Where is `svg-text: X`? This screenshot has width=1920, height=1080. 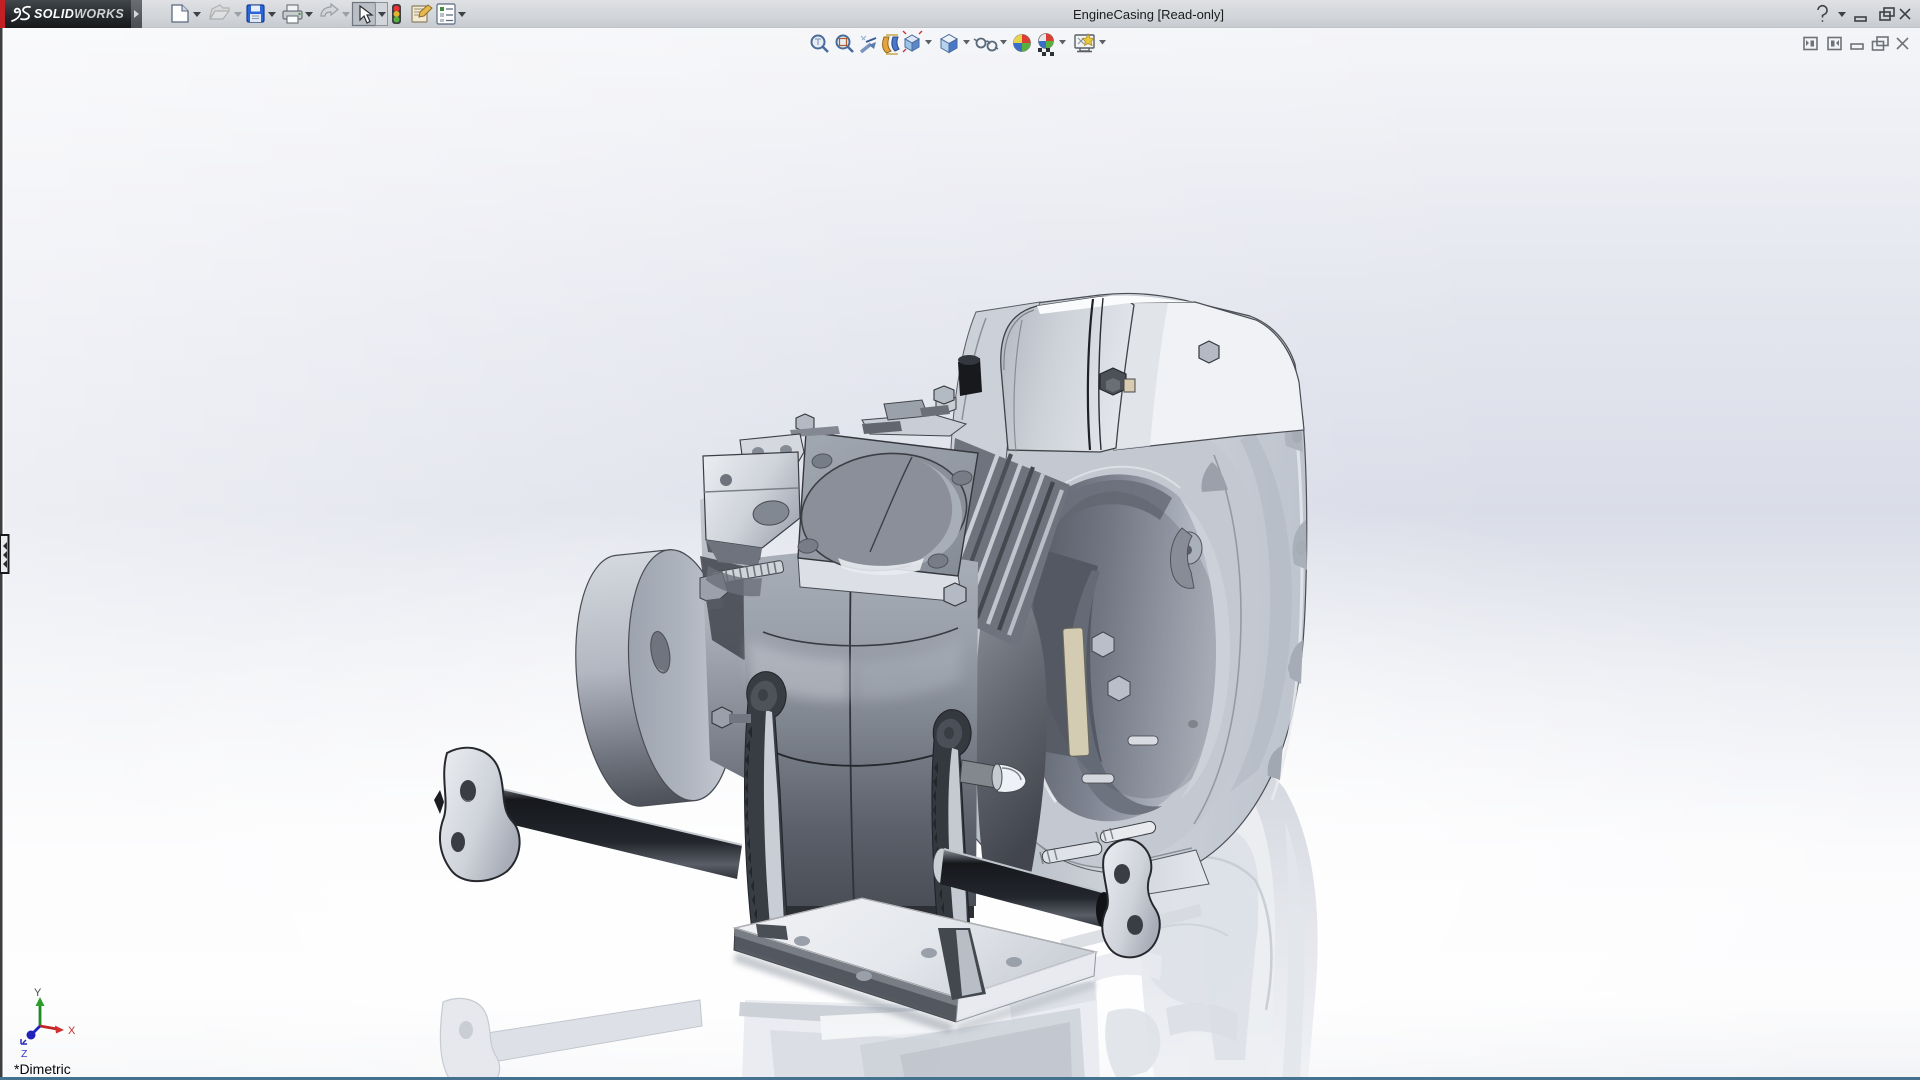 svg-text: X is located at coordinates (72, 1031).